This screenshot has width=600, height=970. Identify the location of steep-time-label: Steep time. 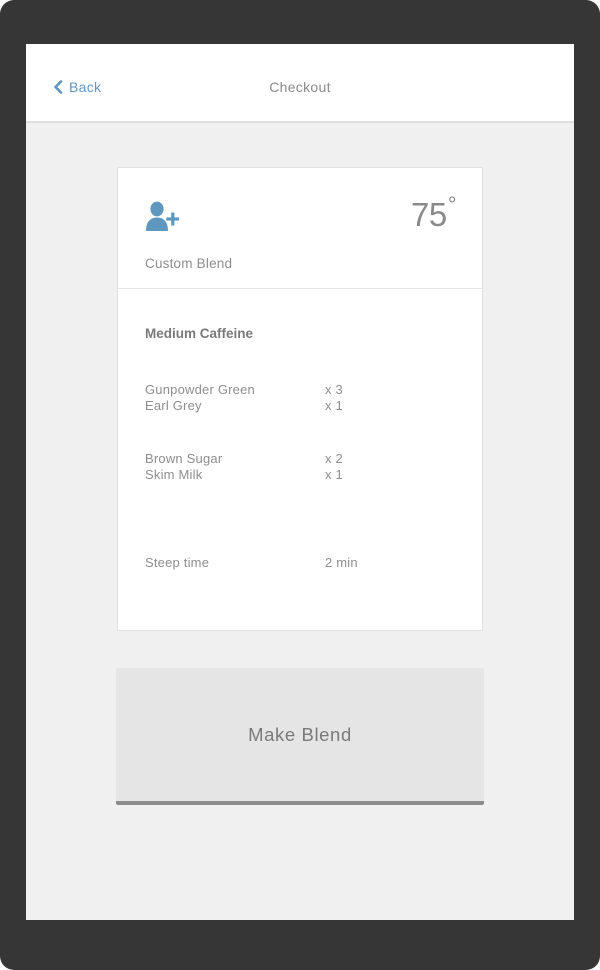
(177, 562).